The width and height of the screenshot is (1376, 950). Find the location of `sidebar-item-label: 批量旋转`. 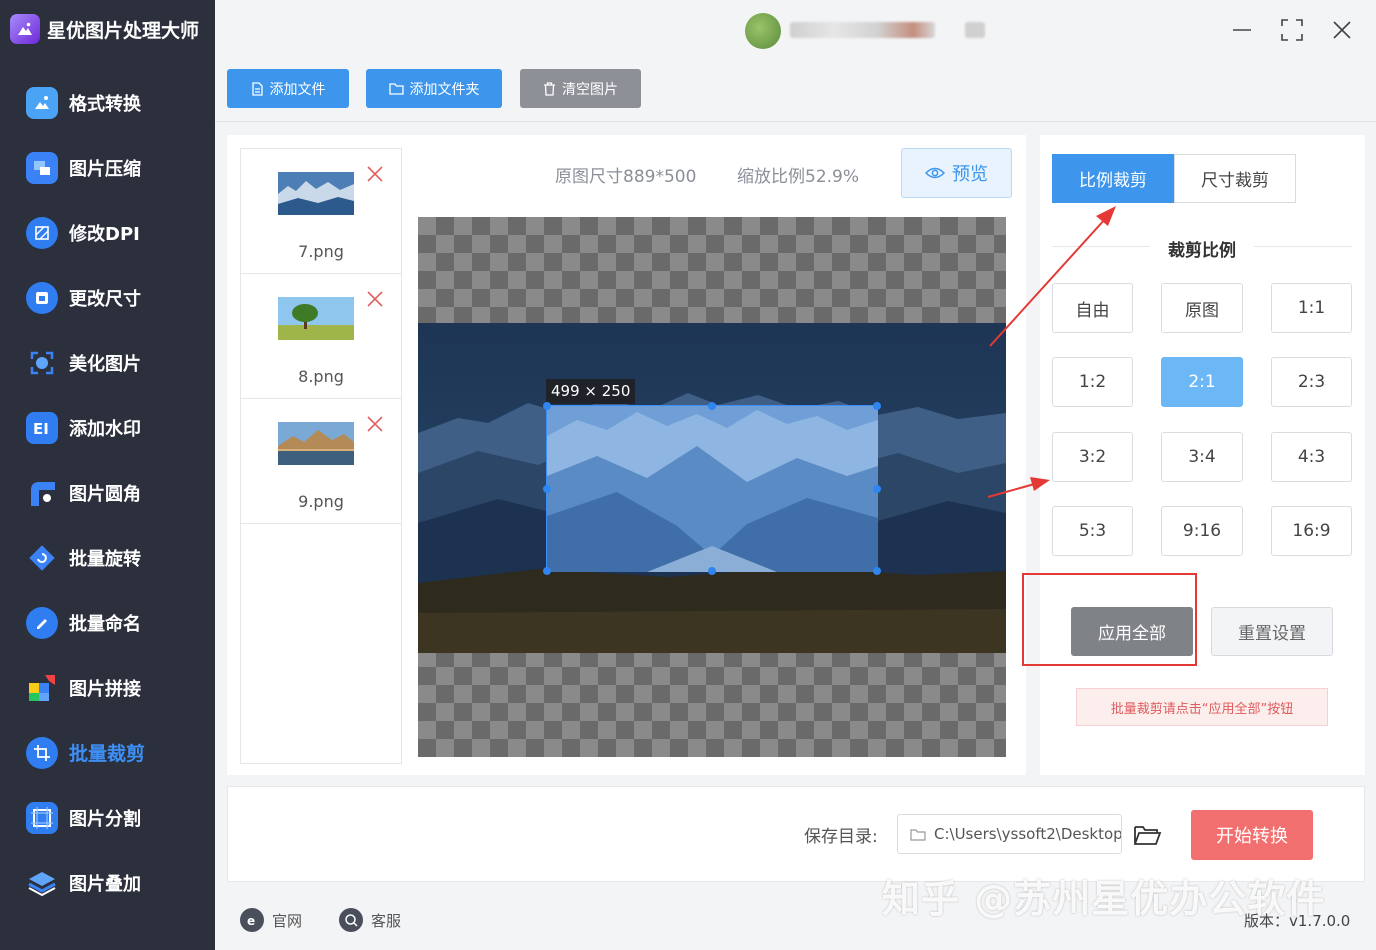

sidebar-item-label: 批量旋转 is located at coordinates (105, 559).